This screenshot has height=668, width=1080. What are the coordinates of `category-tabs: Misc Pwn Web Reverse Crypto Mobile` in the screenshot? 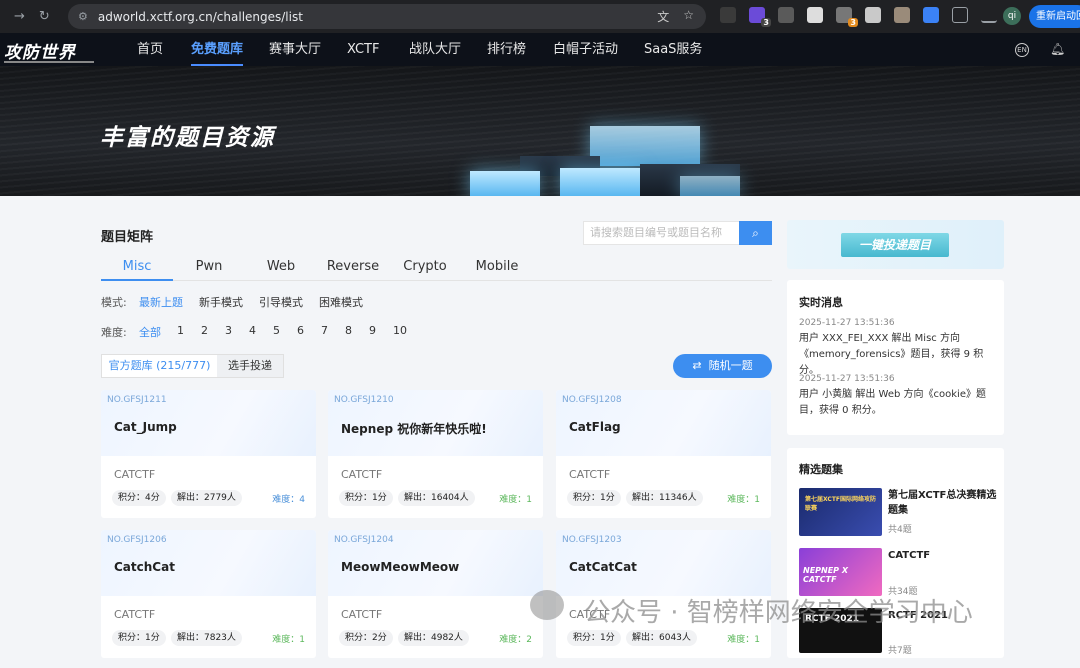 It's located at (436, 270).